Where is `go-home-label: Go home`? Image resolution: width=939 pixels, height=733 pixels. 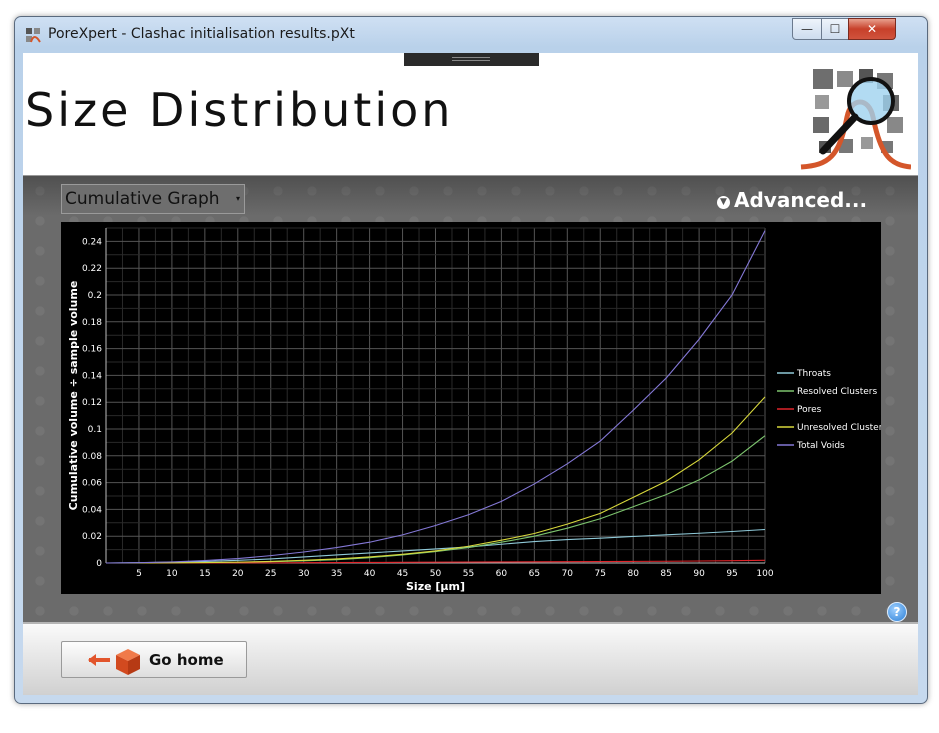 go-home-label: Go home is located at coordinates (186, 660).